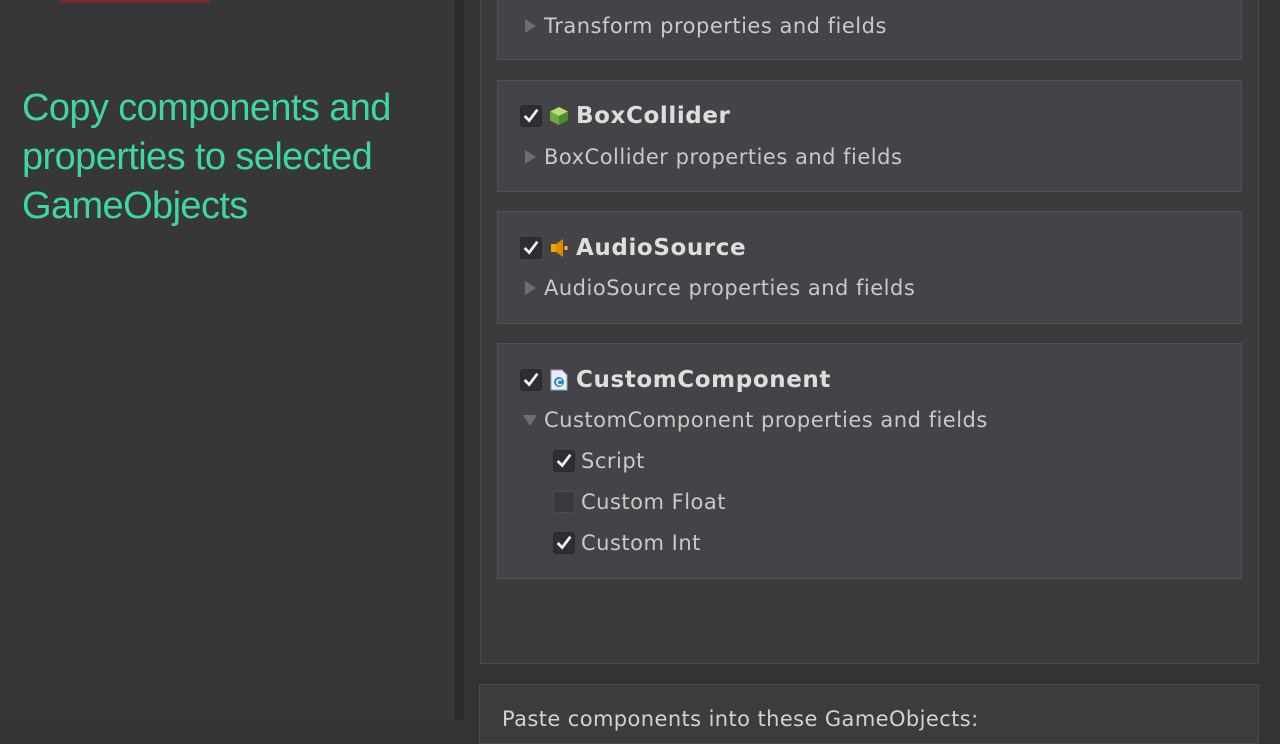 The image size is (1280, 744). Describe the element at coordinates (715, 26) in the screenshot. I see `foldout-label: Transform properties and fields` at that location.